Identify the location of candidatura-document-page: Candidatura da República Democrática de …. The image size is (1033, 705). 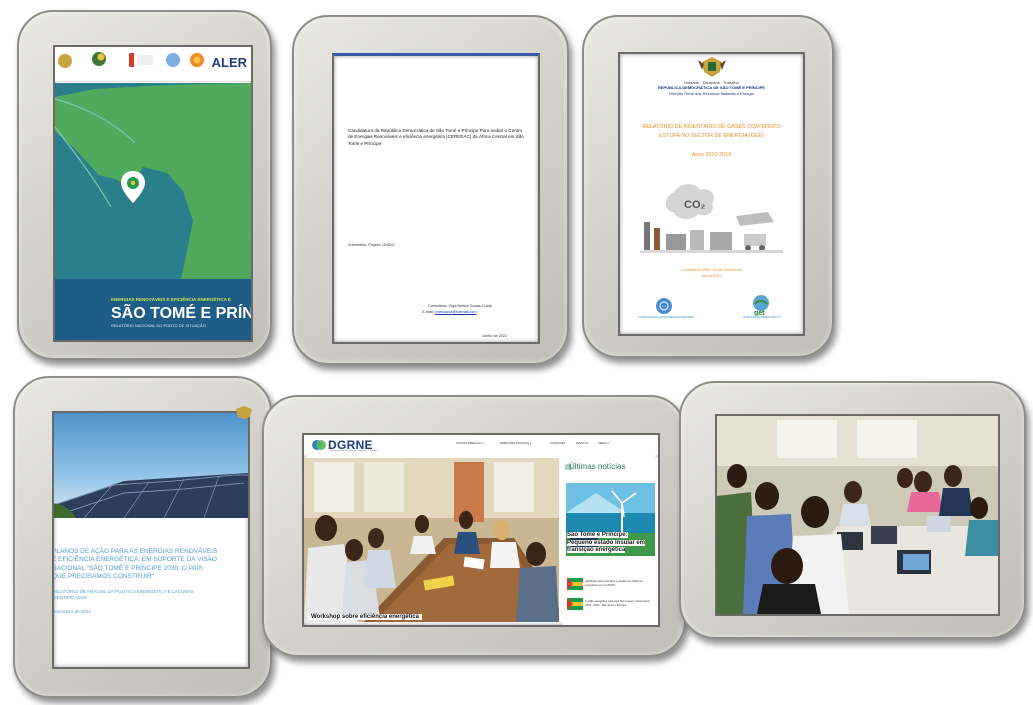
(436, 198).